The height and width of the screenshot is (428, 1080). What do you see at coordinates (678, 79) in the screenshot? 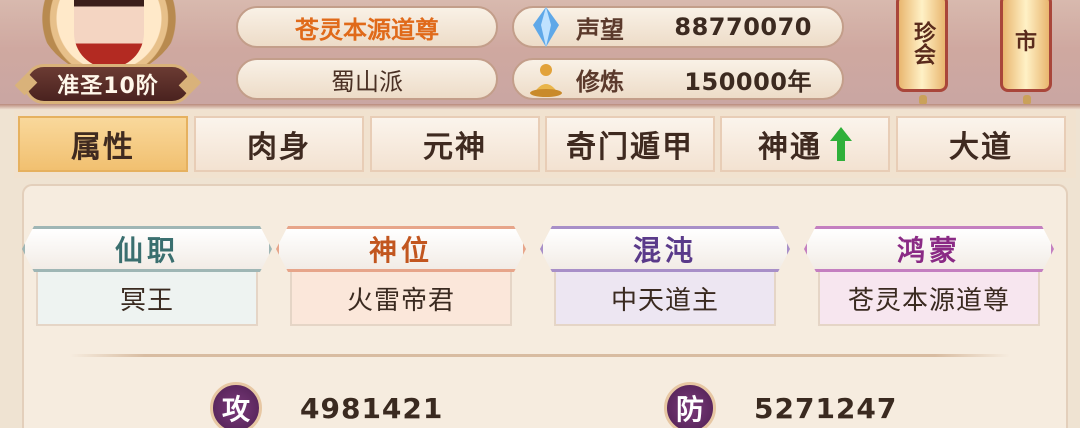
I see `cultivation-display: 修炼 150000年` at bounding box center [678, 79].